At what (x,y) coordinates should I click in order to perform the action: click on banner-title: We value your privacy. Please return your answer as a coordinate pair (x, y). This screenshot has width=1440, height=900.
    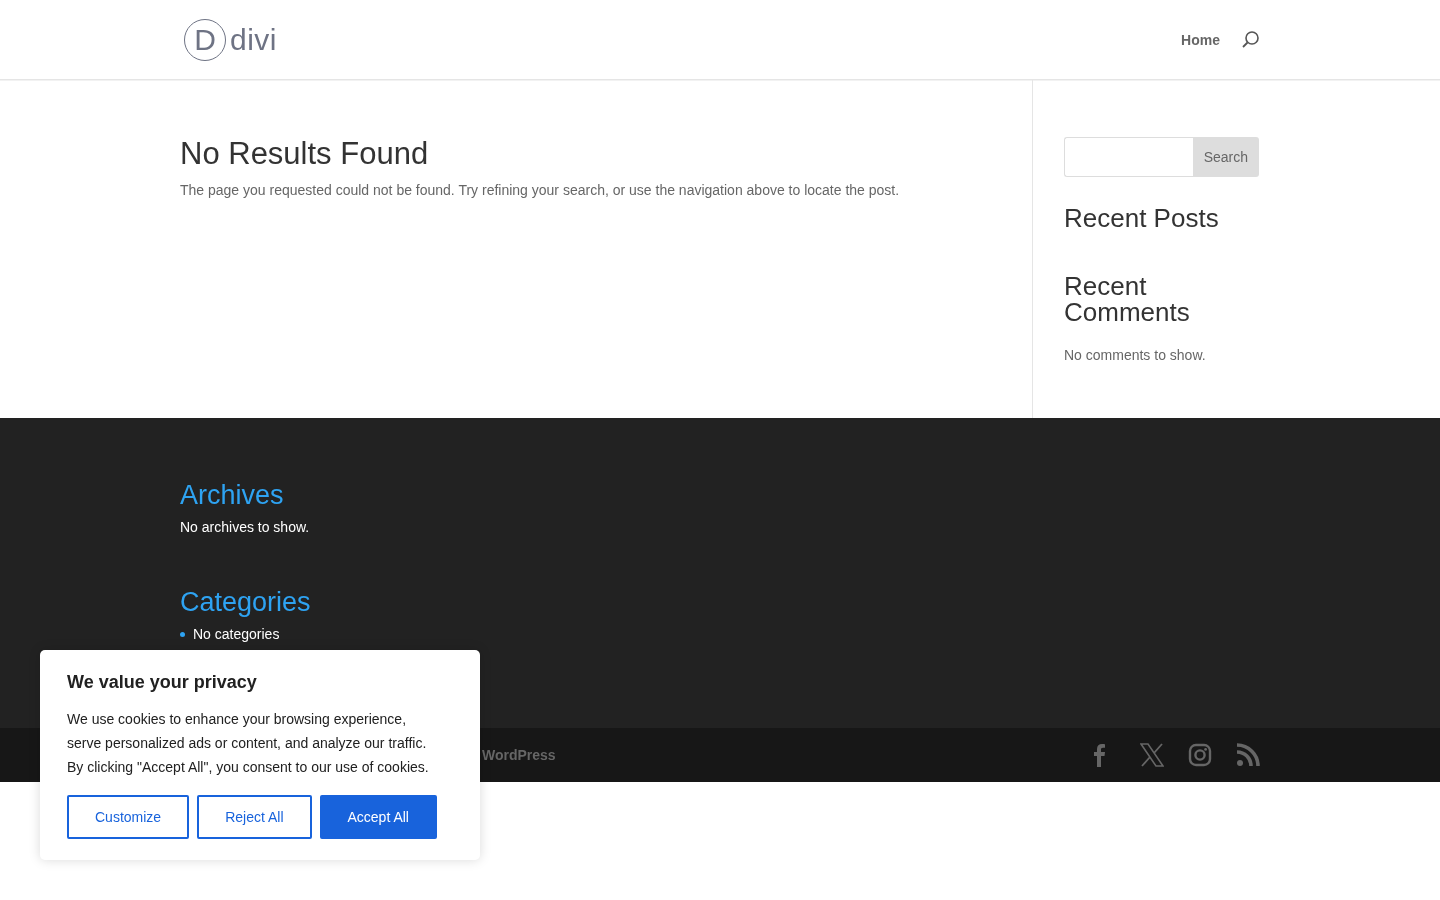
    Looking at the image, I should click on (162, 682).